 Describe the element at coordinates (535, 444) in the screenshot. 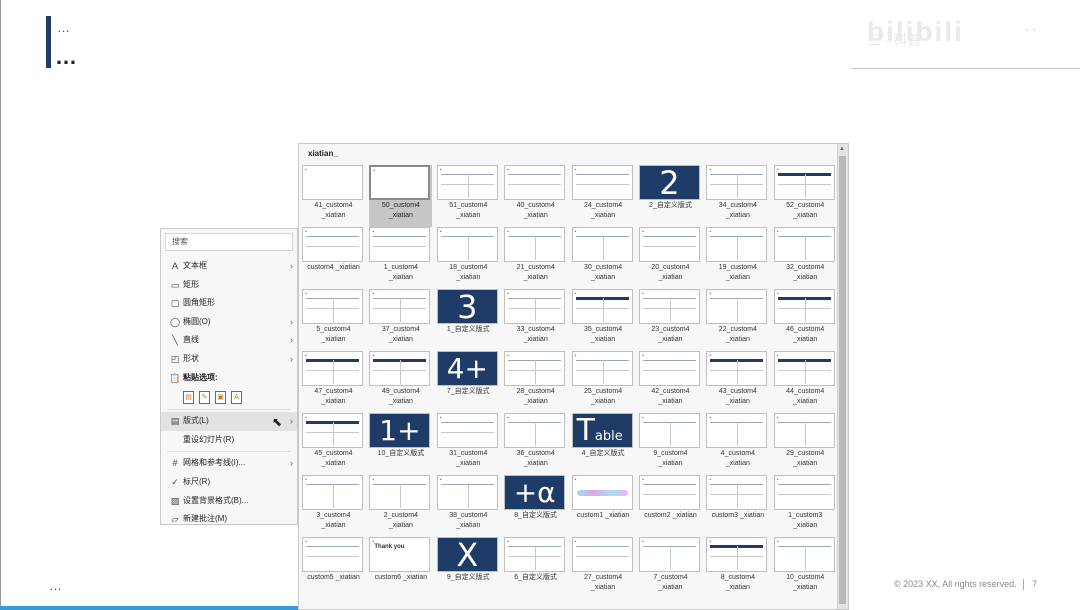

I see `layout-tile: ▪ 36_custom4 _xiatian` at that location.